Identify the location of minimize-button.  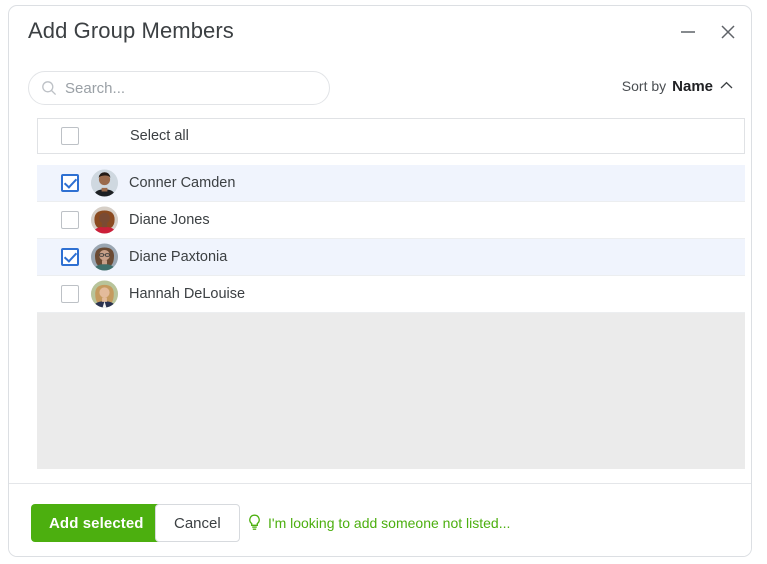
(688, 32).